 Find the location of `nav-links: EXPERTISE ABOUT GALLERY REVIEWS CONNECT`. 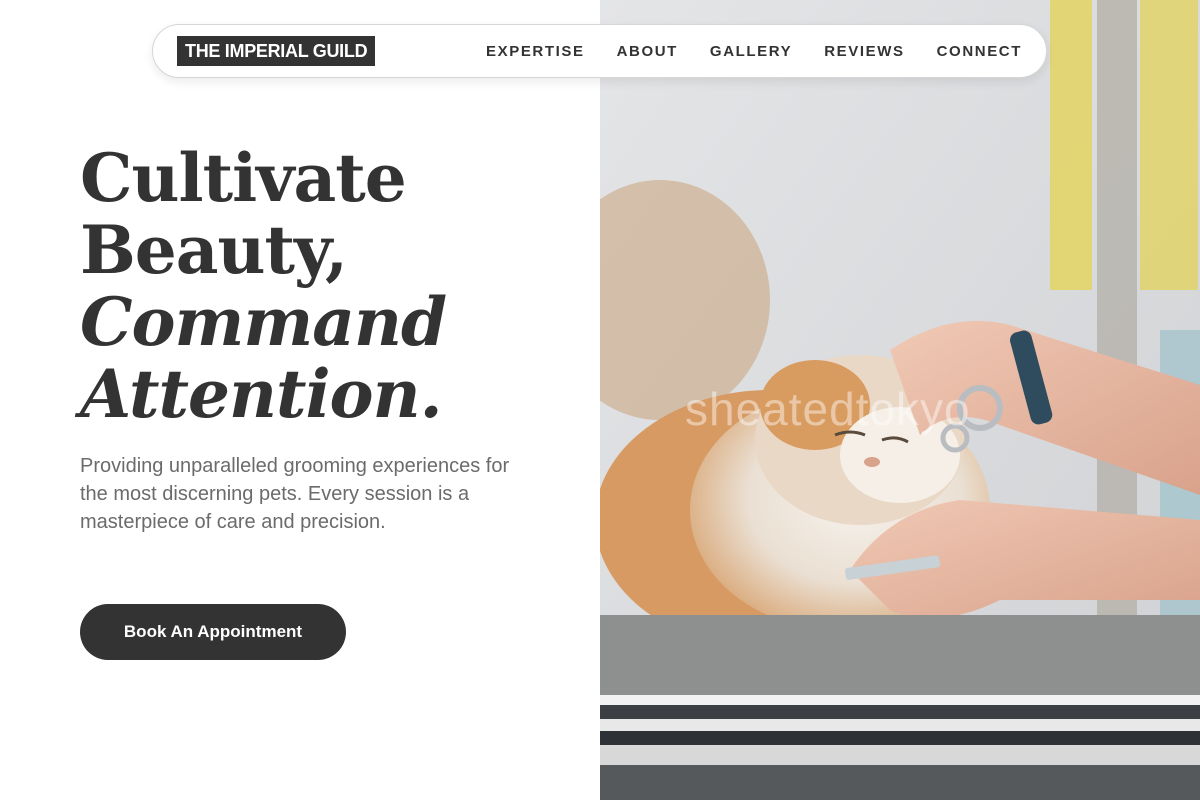

nav-links: EXPERTISE ABOUT GALLERY REVIEWS CONNECT is located at coordinates (754, 51).